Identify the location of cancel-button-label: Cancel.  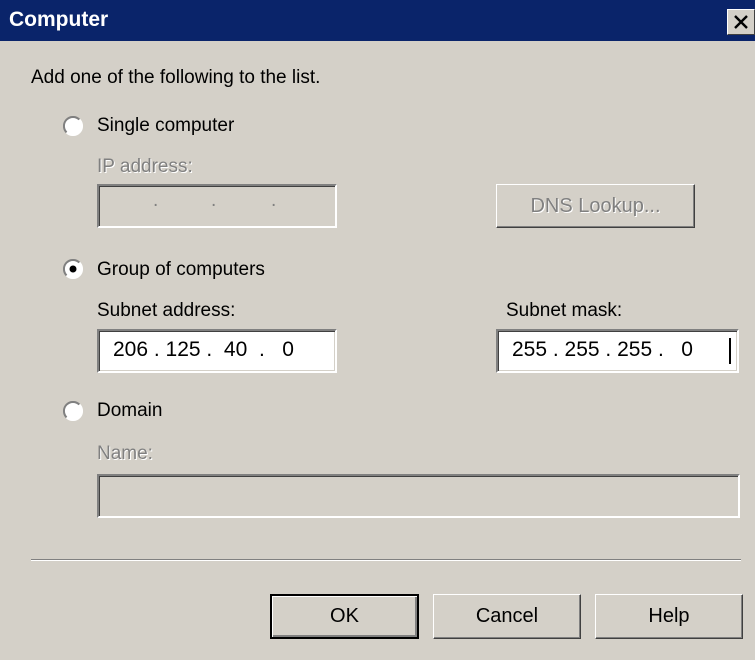
(507, 616).